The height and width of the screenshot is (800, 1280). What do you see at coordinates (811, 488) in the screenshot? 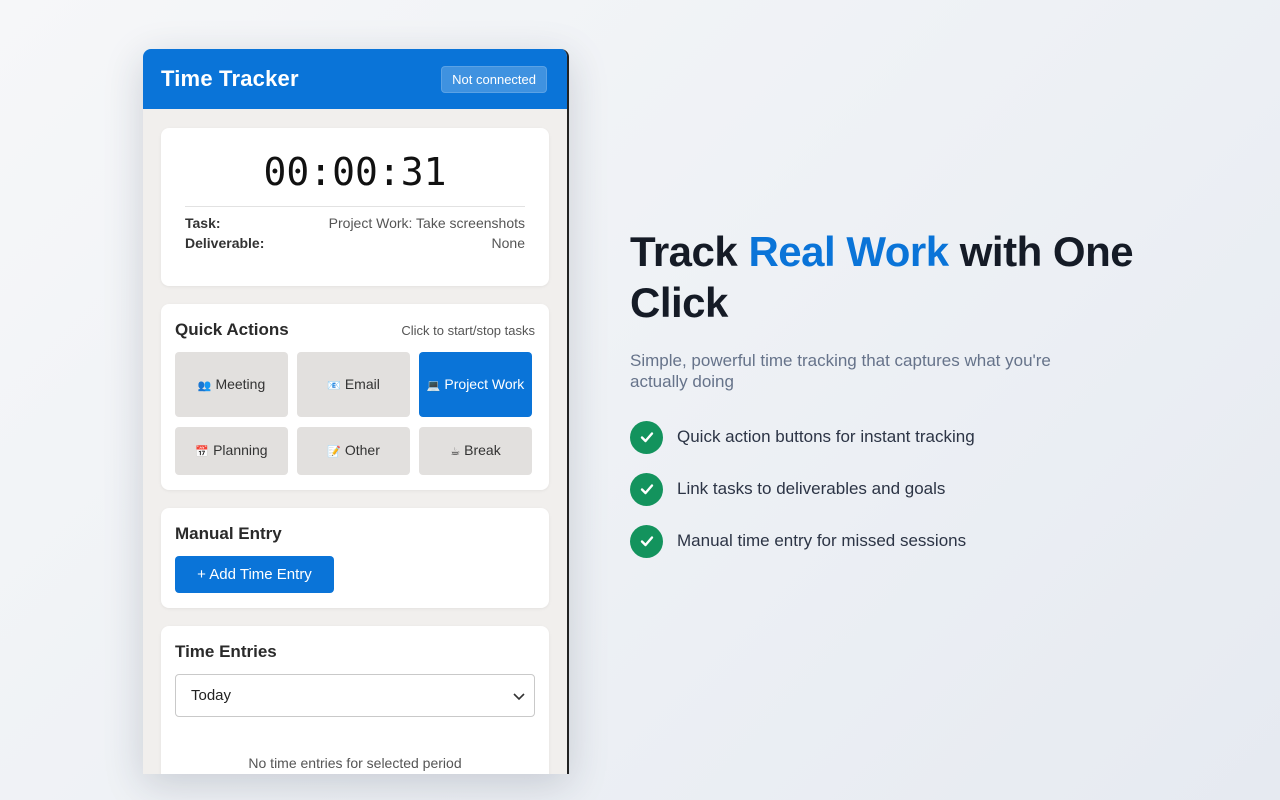
I see `feature-text: Link tasks to deliverables and goals` at bounding box center [811, 488].